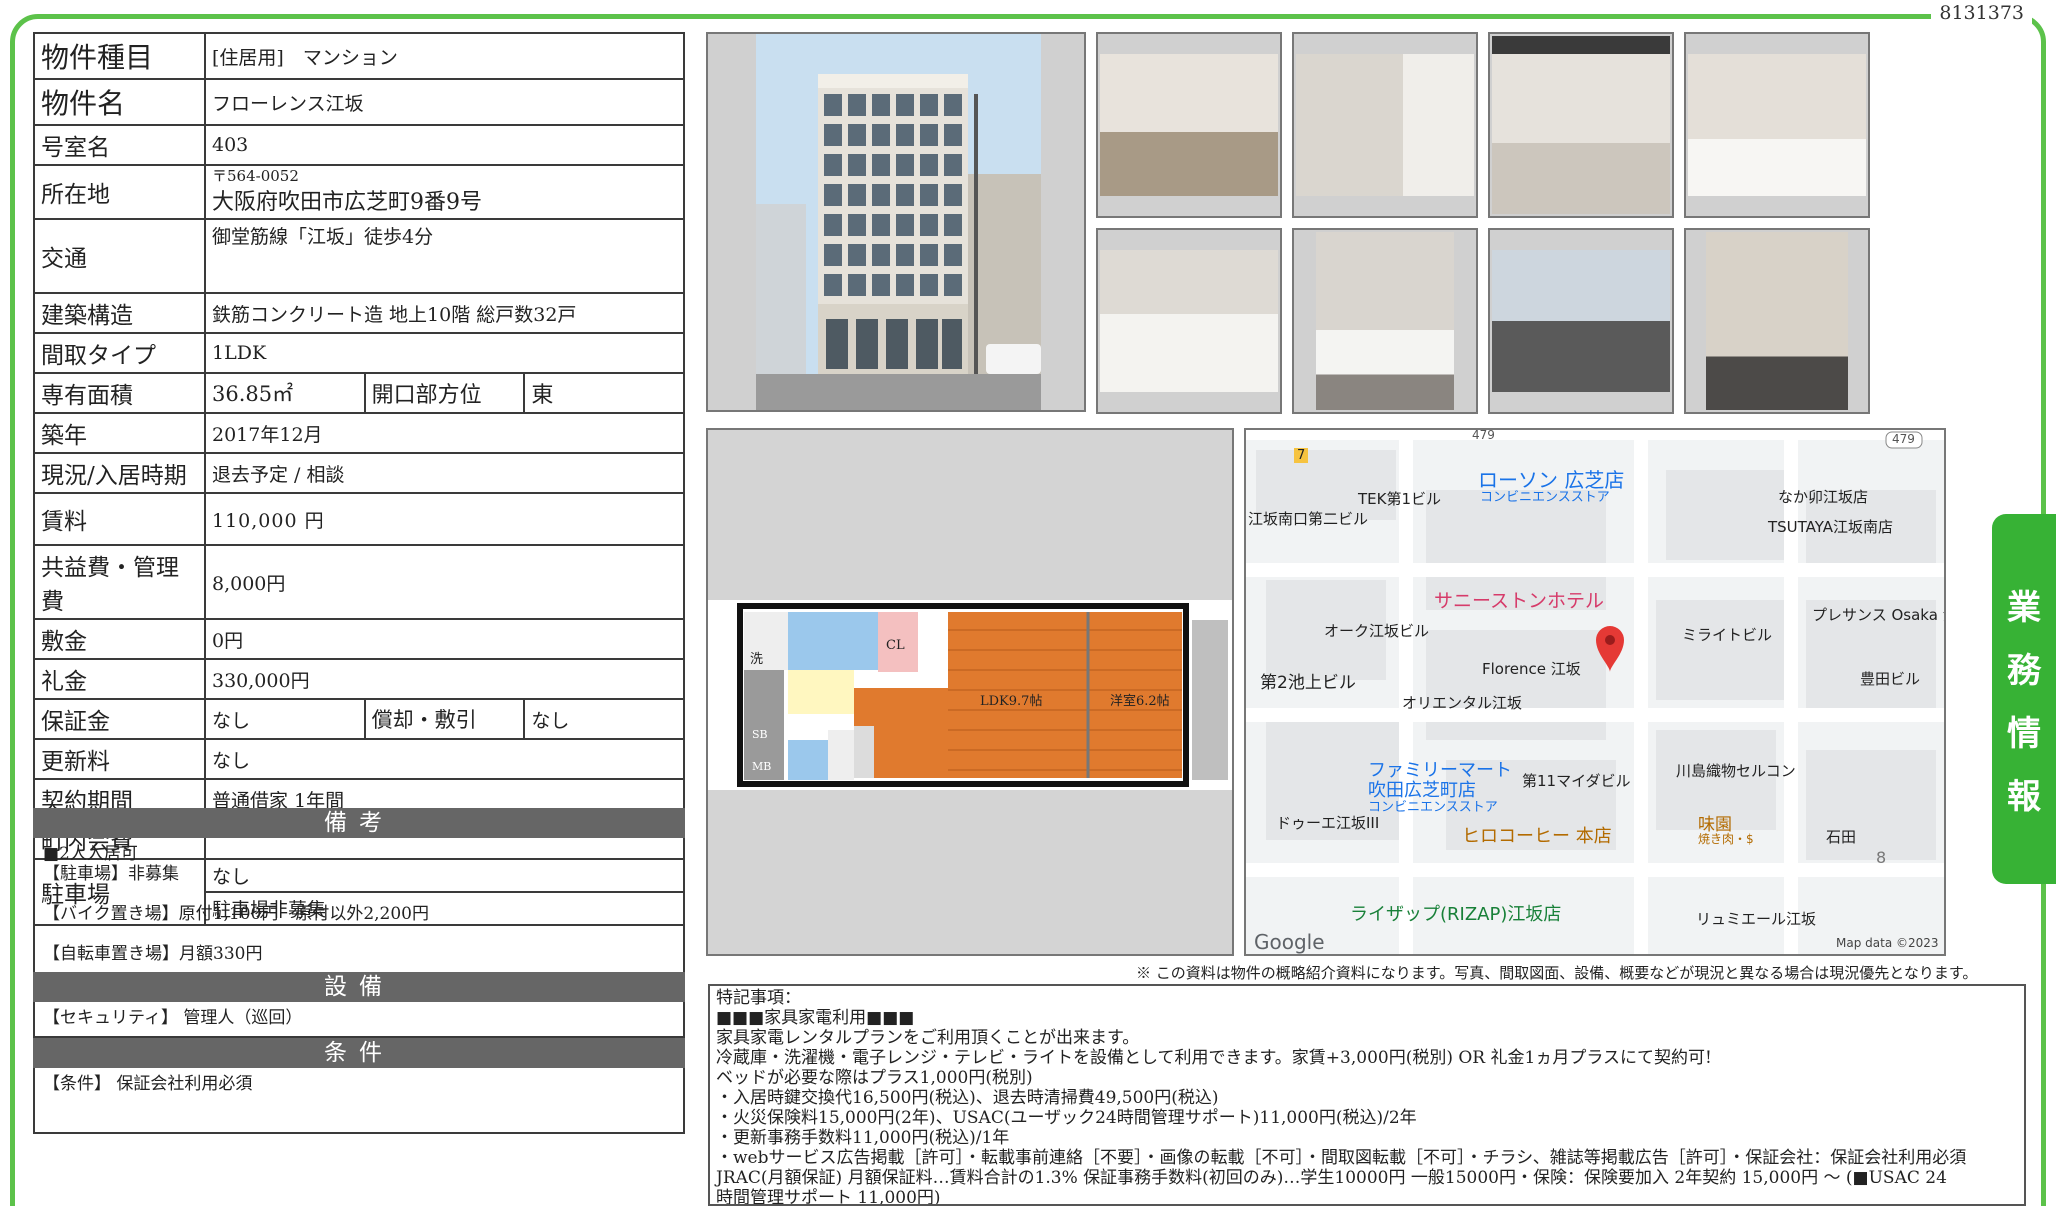 This screenshot has width=2056, height=1206. I want to click on row-area: 専有面積 36.85㎡ 開口部方位東, so click(359, 393).